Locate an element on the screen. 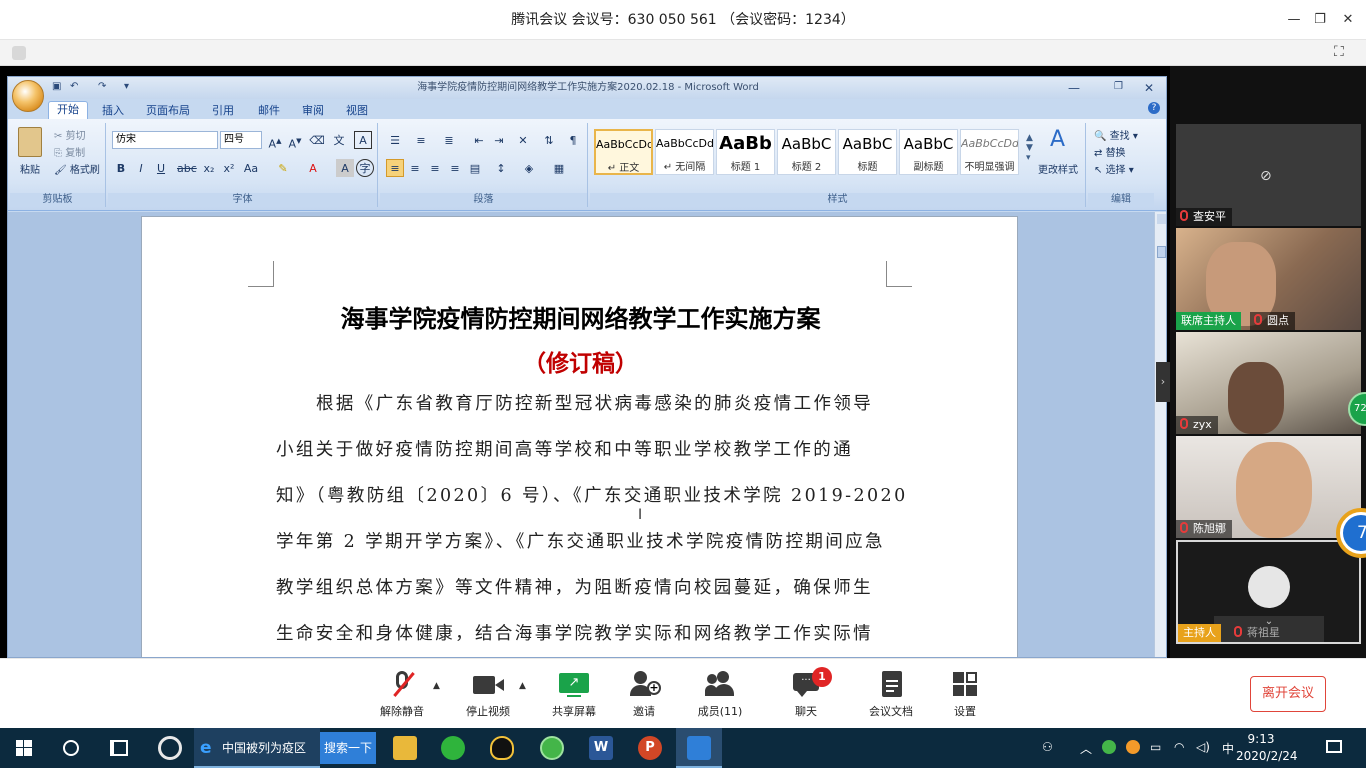  ime-indicator: 中 is located at coordinates (1228, 748).